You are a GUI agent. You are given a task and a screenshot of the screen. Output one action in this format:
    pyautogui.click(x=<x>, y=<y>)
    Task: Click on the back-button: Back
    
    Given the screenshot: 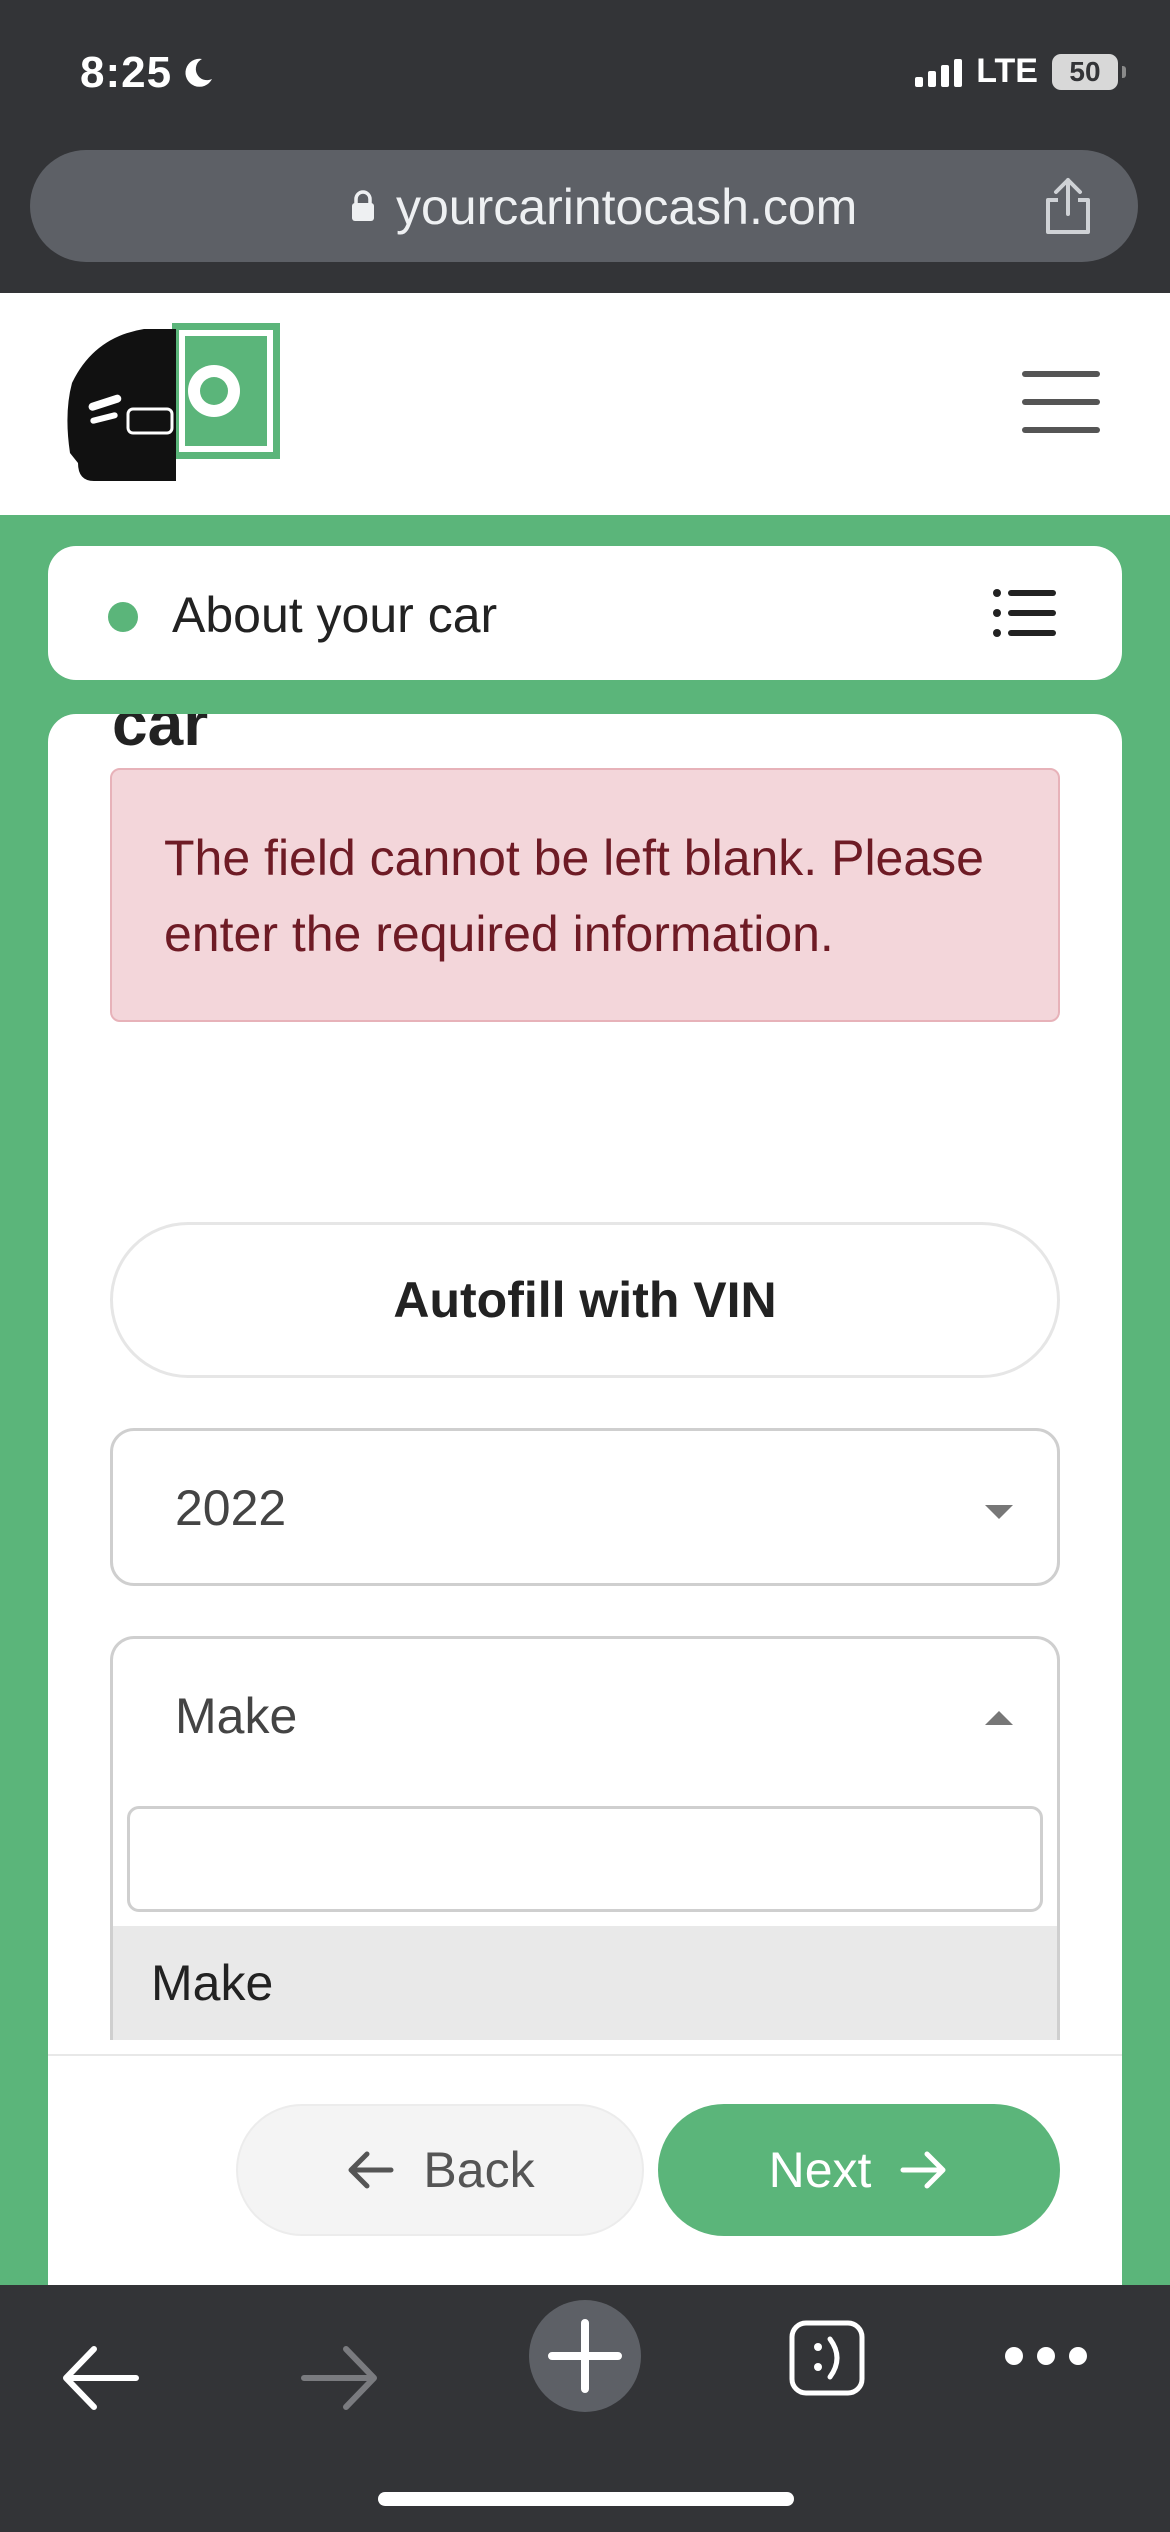 What is the action you would take?
    pyautogui.click(x=440, y=2170)
    